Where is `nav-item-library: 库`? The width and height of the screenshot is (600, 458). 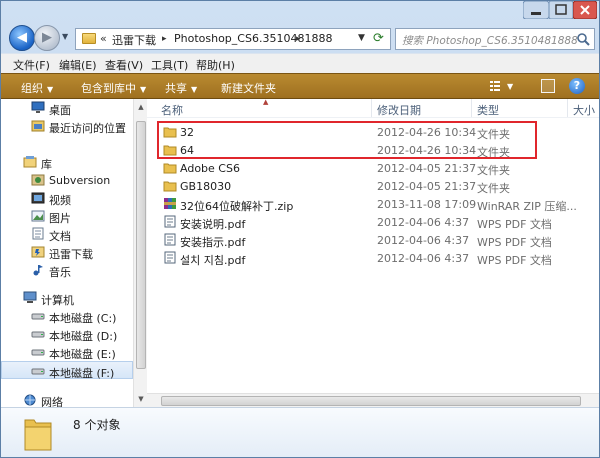
nav-item-library: 库 is located at coordinates (67, 162).